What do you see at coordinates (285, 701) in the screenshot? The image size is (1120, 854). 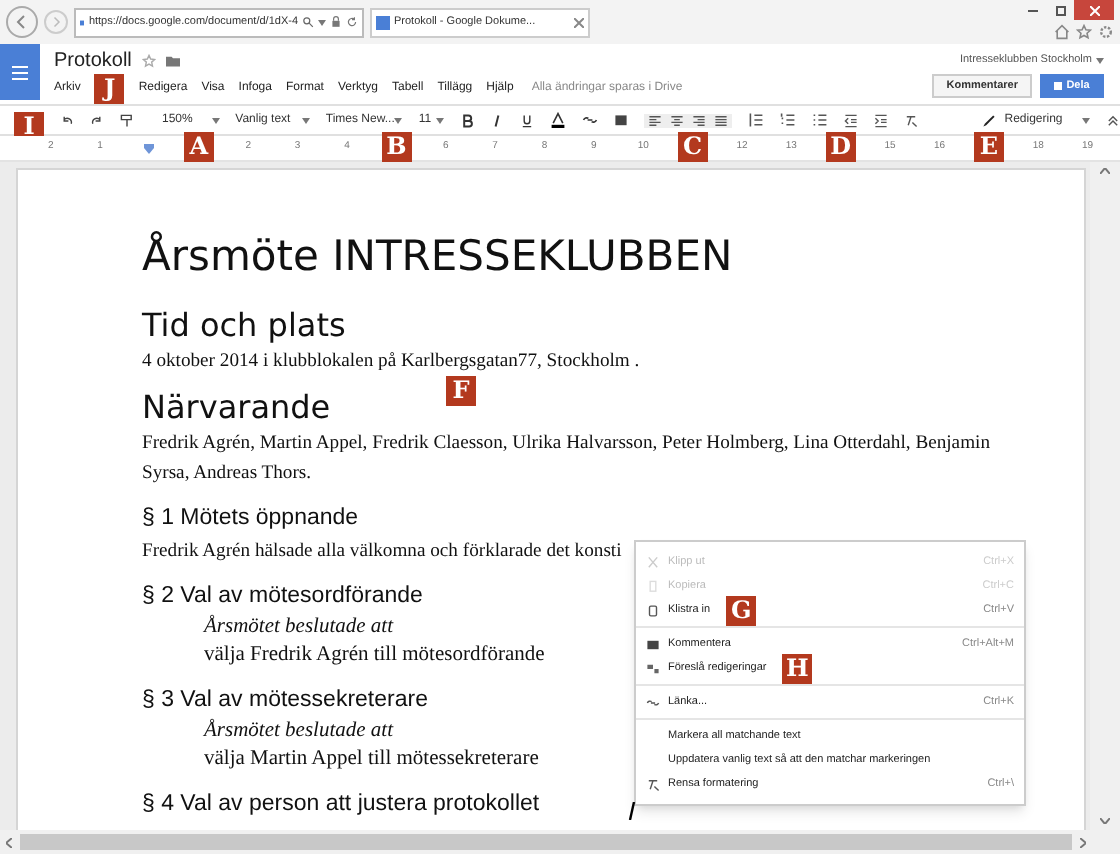 I see `section-heading: § 3 Val av mötessekreterare` at bounding box center [285, 701].